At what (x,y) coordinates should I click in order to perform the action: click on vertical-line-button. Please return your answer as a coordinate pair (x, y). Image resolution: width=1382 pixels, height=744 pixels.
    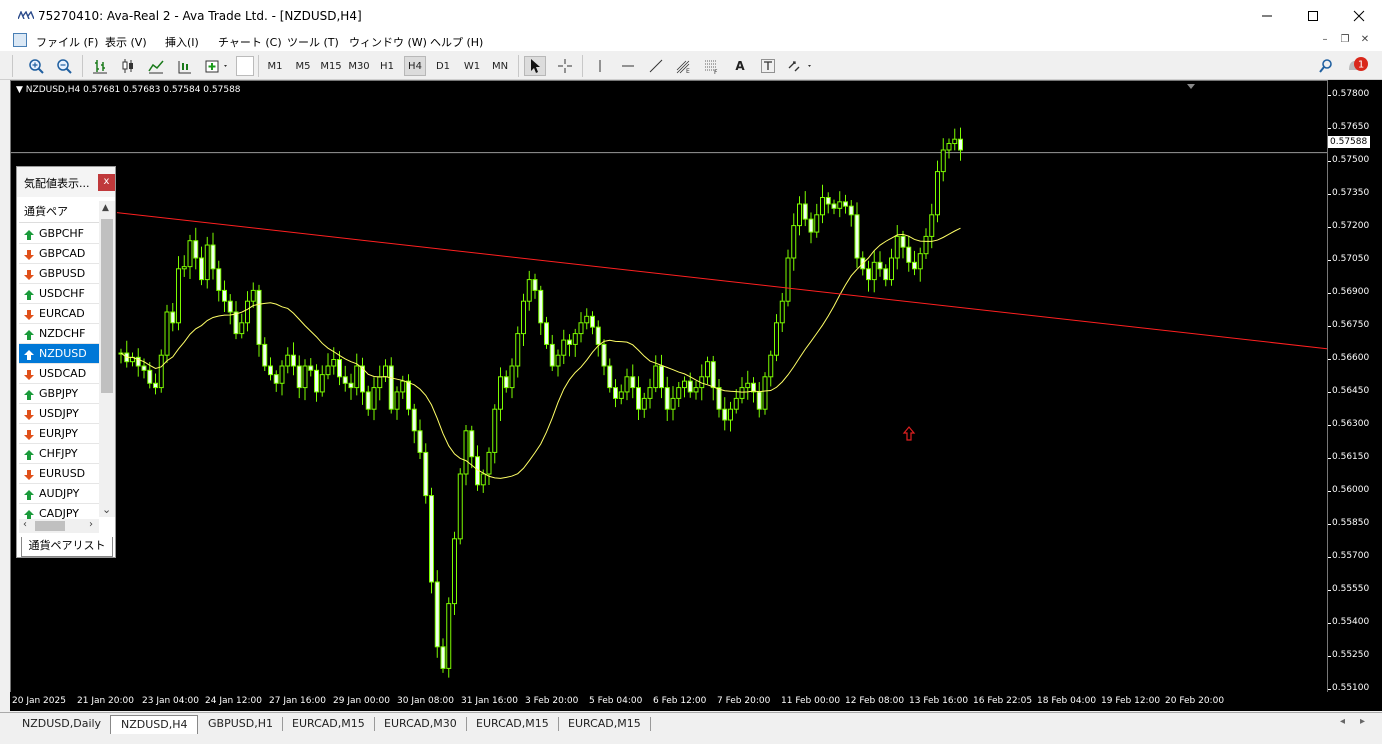
    Looking at the image, I should click on (600, 66).